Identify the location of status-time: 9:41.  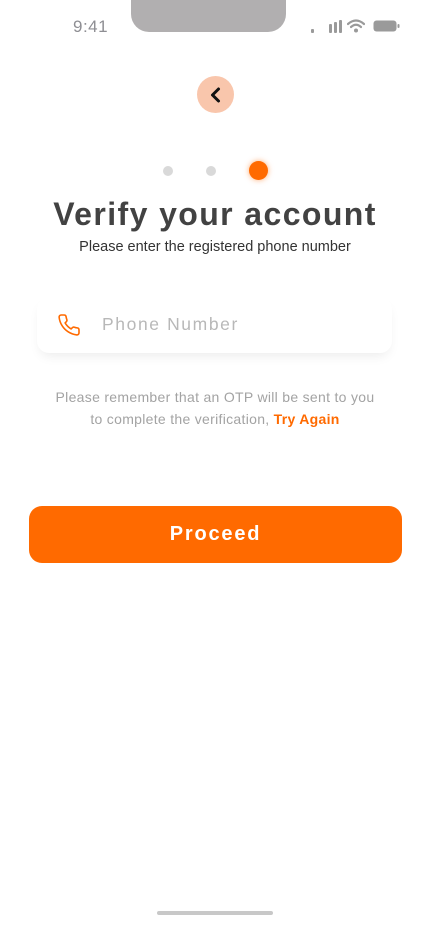
(91, 26).